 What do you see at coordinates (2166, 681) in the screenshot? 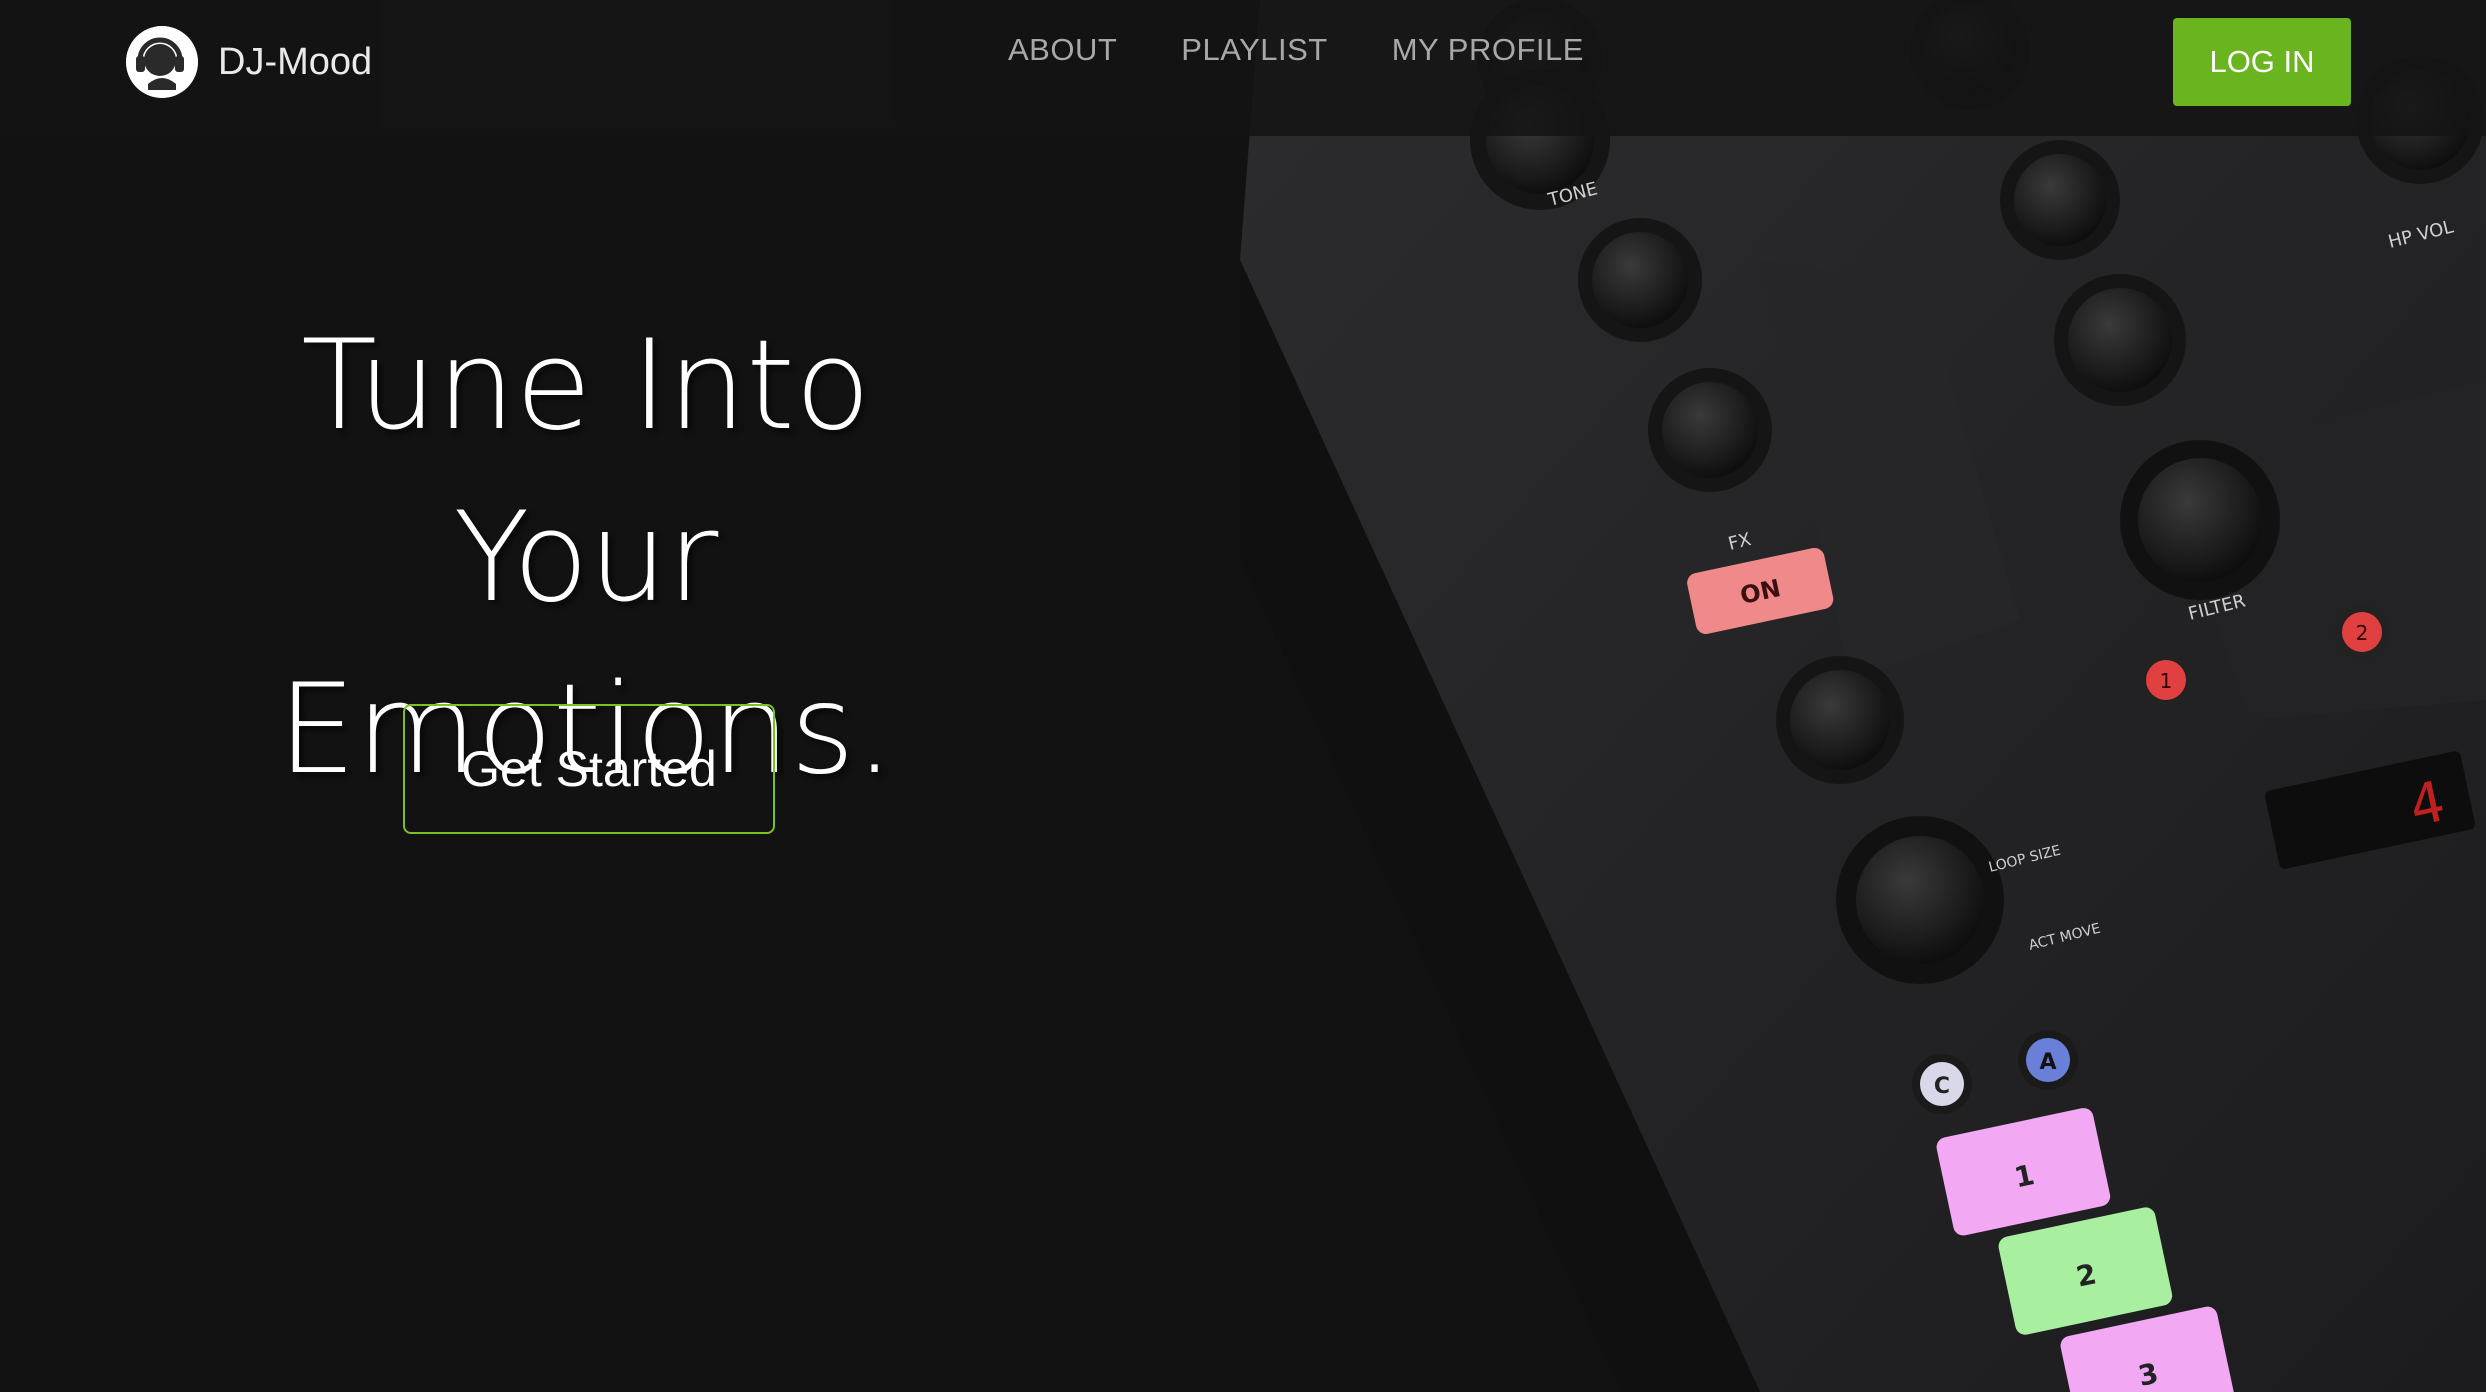
I see `svg-text: 1` at bounding box center [2166, 681].